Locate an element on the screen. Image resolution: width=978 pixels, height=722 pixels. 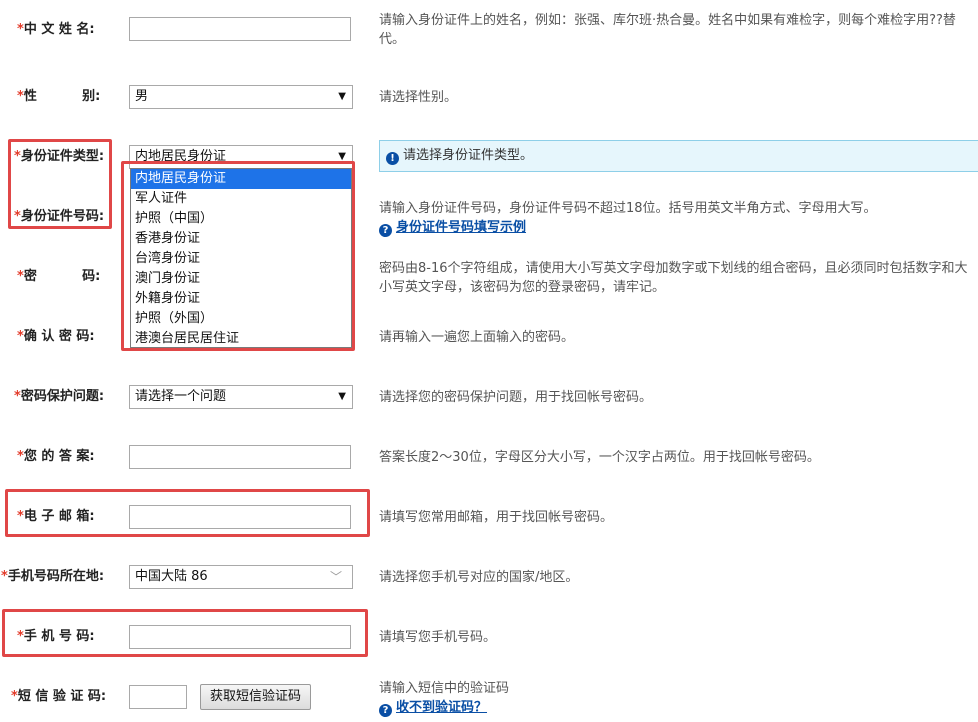
answer-hint: 答案长度2～30位，字母区分大小写，一个汉字占两位。用于找回帐号密码。 is located at coordinates (599, 457).